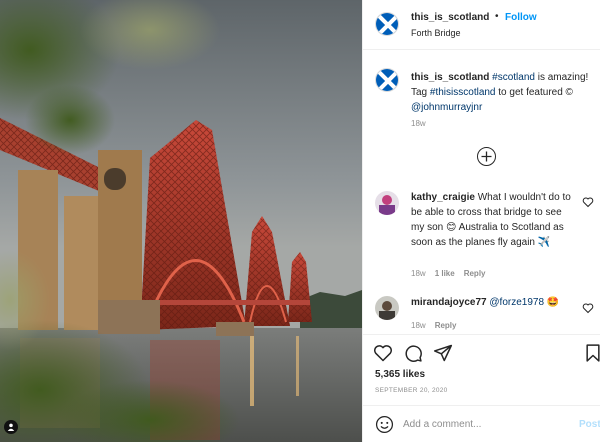 This screenshot has height=442, width=600. Describe the element at coordinates (534, 92) in the screenshot. I see `caption-body: to get featured ©` at that location.